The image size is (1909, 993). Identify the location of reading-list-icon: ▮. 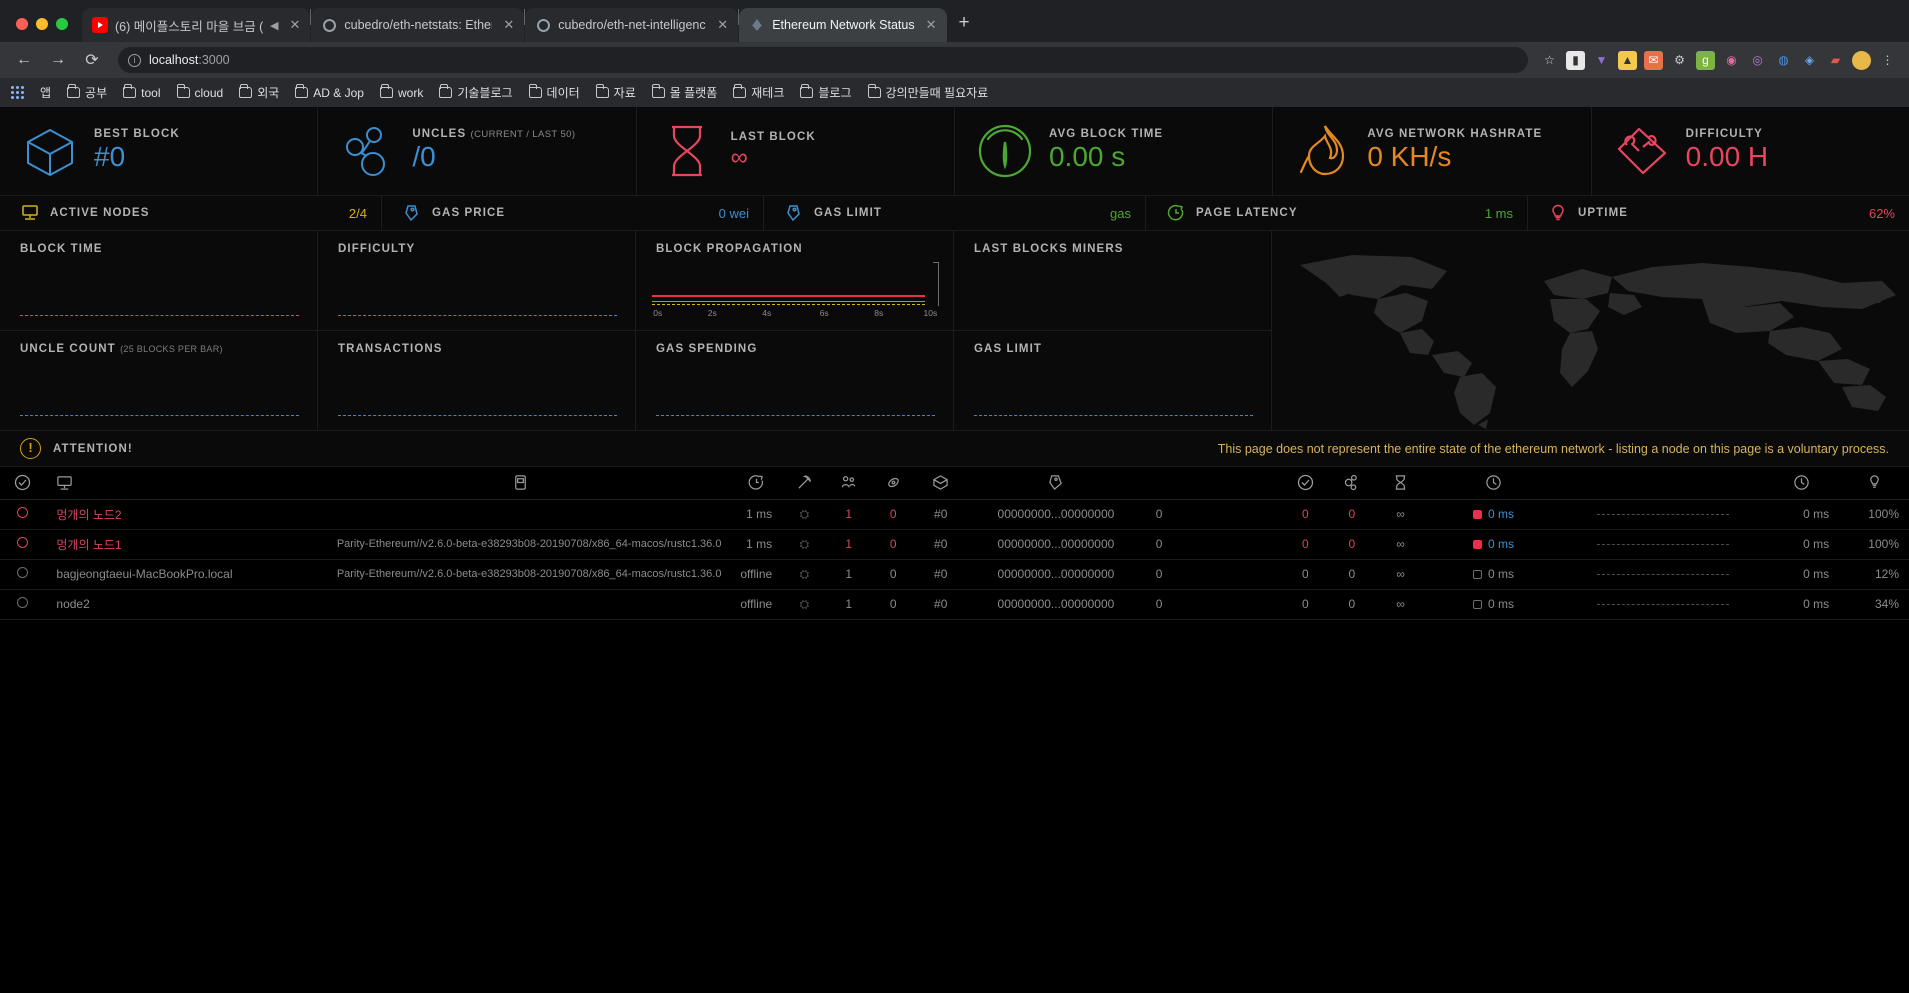
(1575, 60).